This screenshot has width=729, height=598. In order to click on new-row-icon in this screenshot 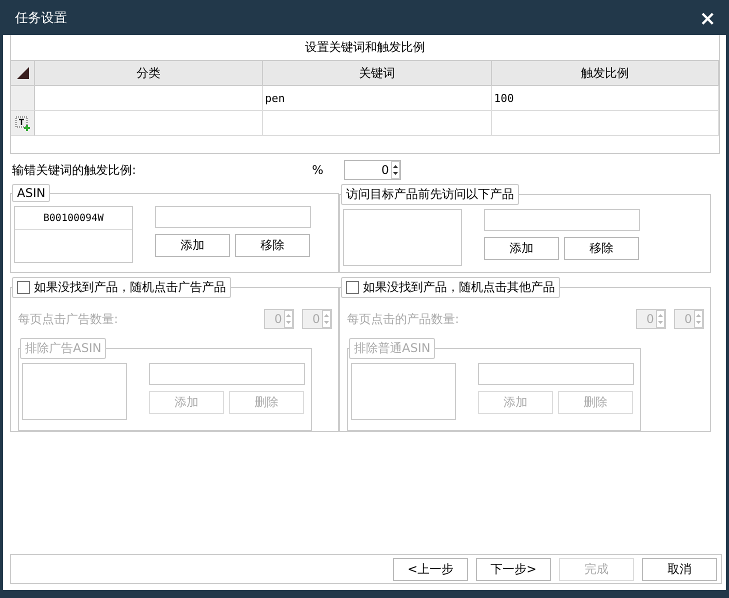, I will do `click(22, 123)`.